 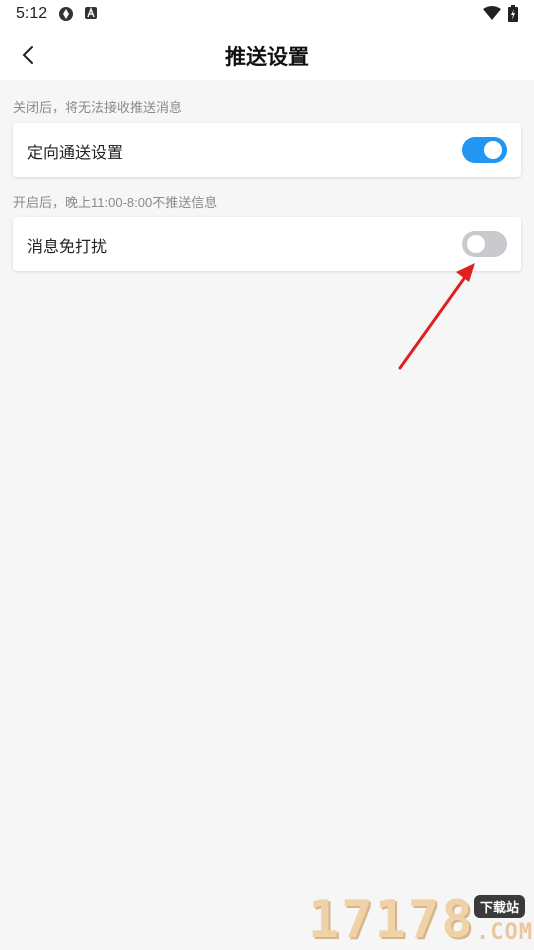 What do you see at coordinates (436, 316) in the screenshot?
I see `red-arrow-annotation` at bounding box center [436, 316].